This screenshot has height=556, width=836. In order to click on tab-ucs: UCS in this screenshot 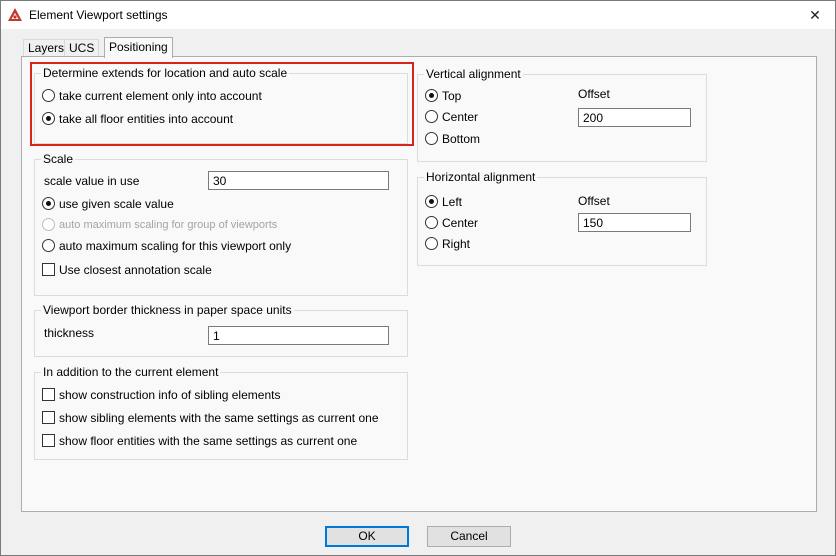, I will do `click(82, 48)`.